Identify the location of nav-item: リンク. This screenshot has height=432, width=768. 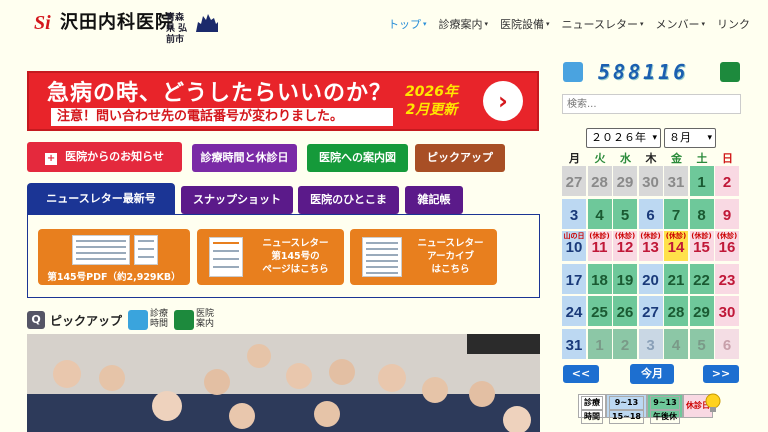
(733, 24).